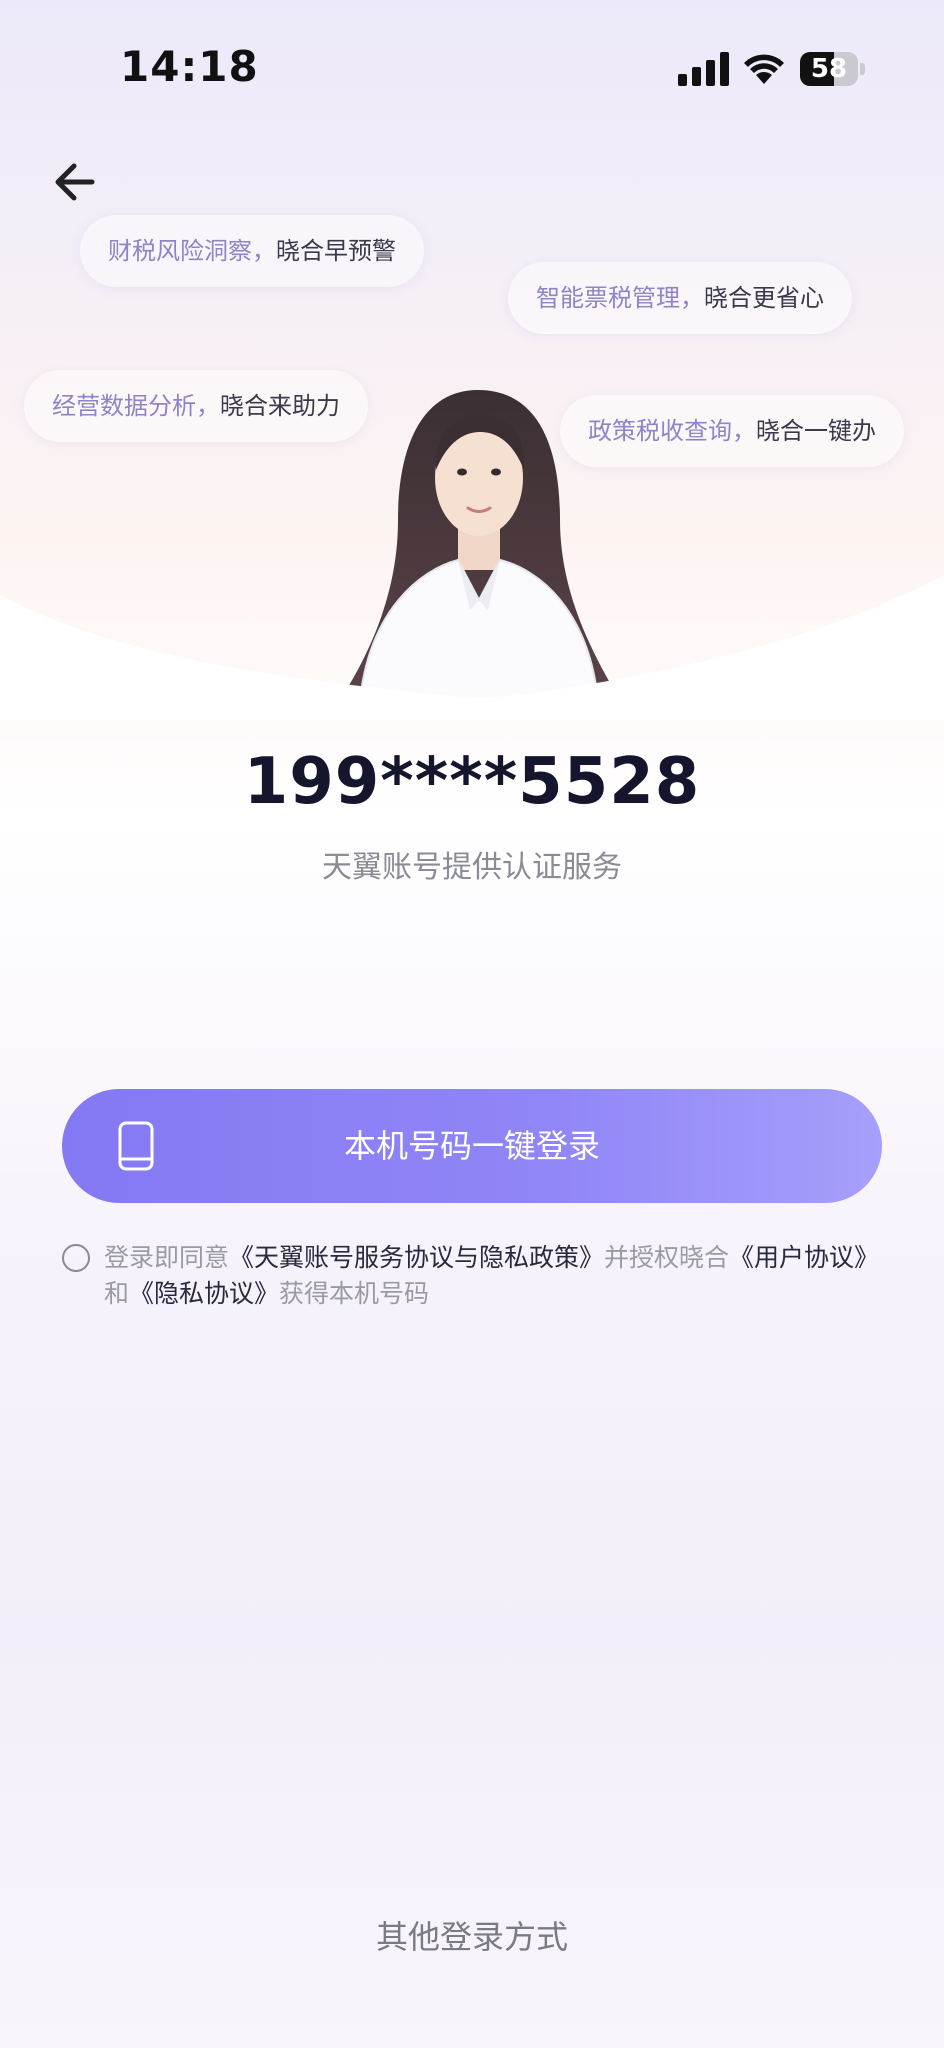 This screenshot has height=2048, width=944. Describe the element at coordinates (764, 298) in the screenshot. I see `bubble-value: 晓合更省心` at that location.